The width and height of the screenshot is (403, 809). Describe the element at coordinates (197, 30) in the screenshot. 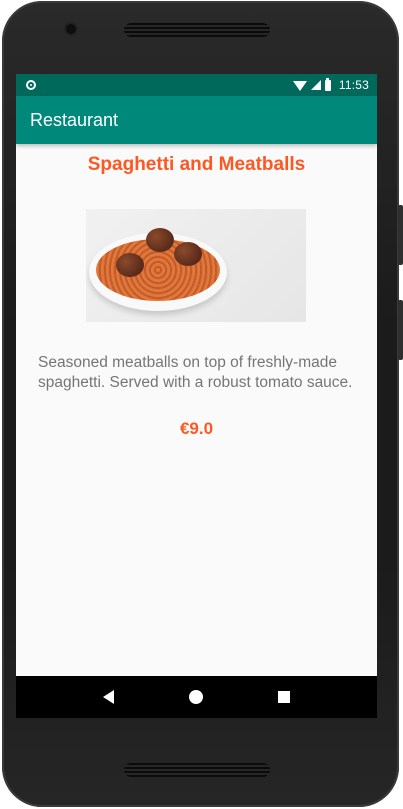

I see `top-speaker-grille` at that location.